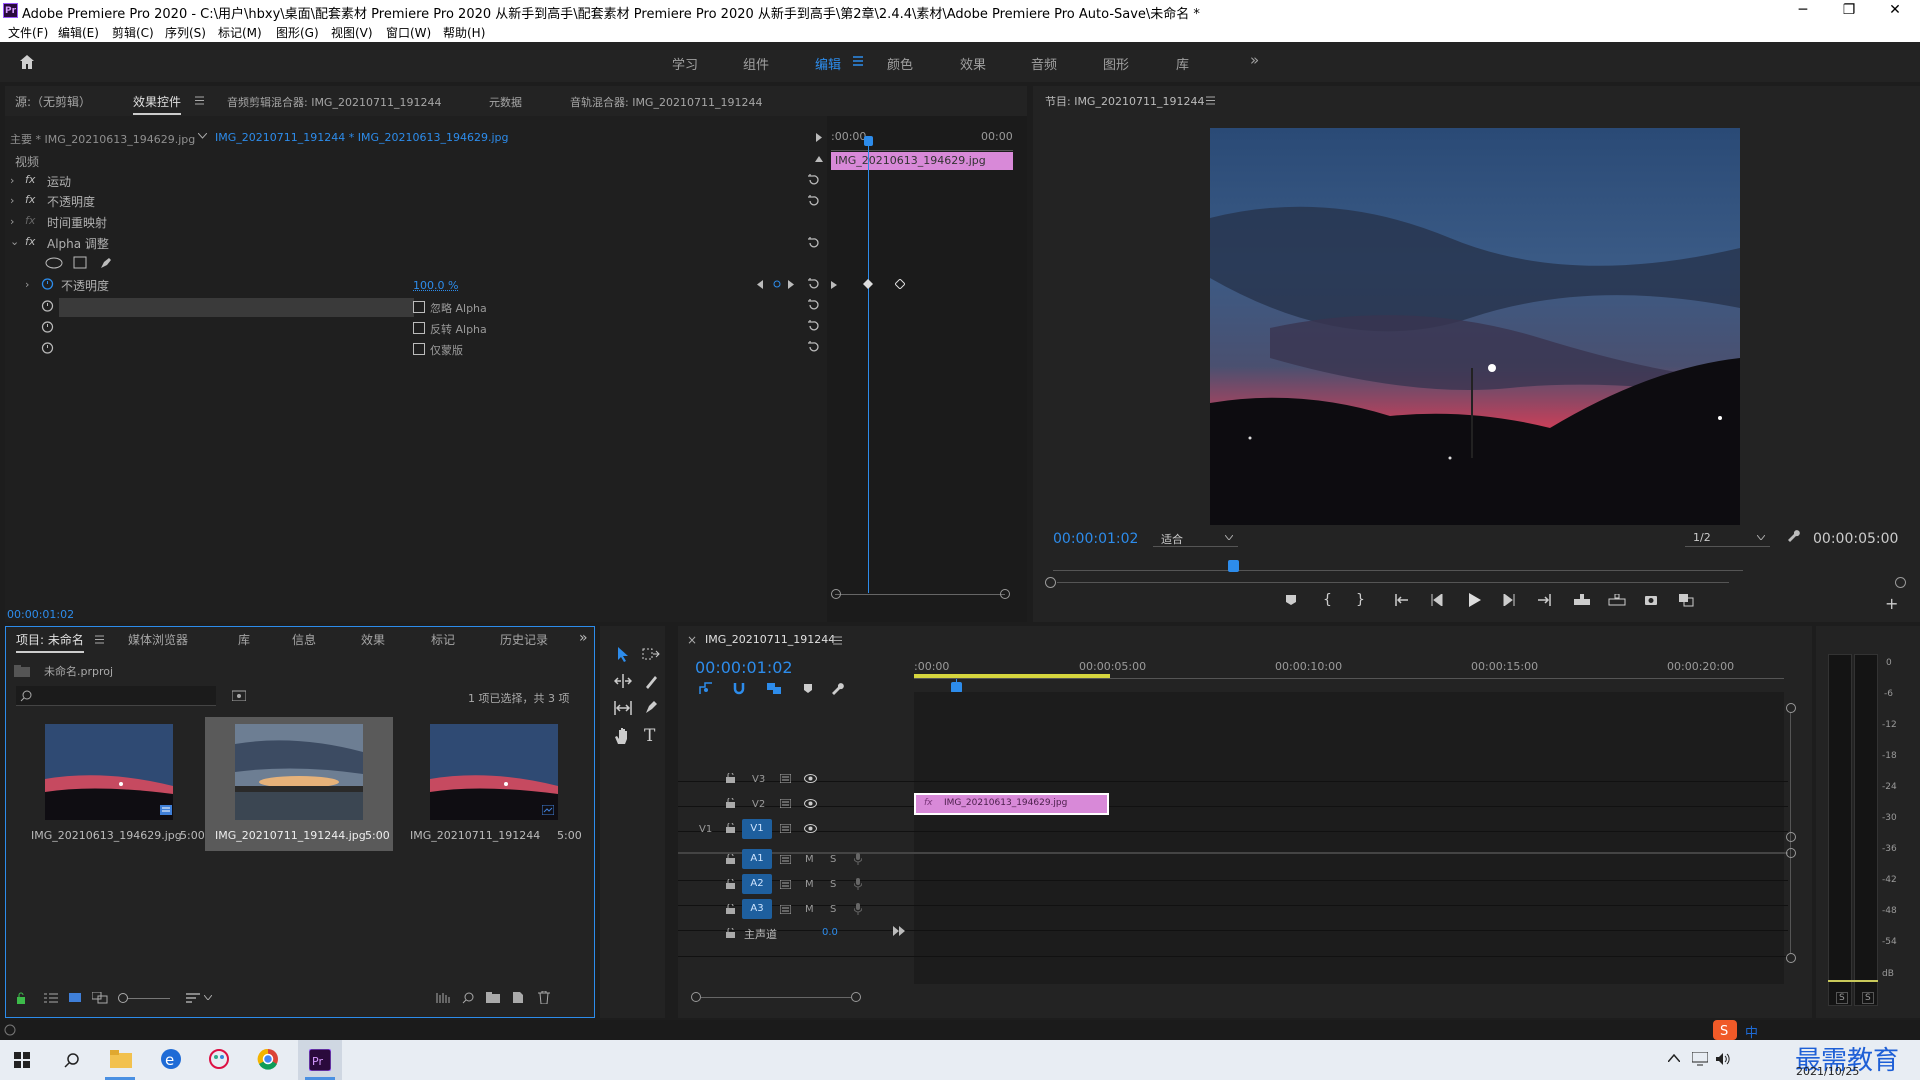  Describe the element at coordinates (744, 667) in the screenshot. I see `timeline-current-timecode: 00:00:01:02` at that location.